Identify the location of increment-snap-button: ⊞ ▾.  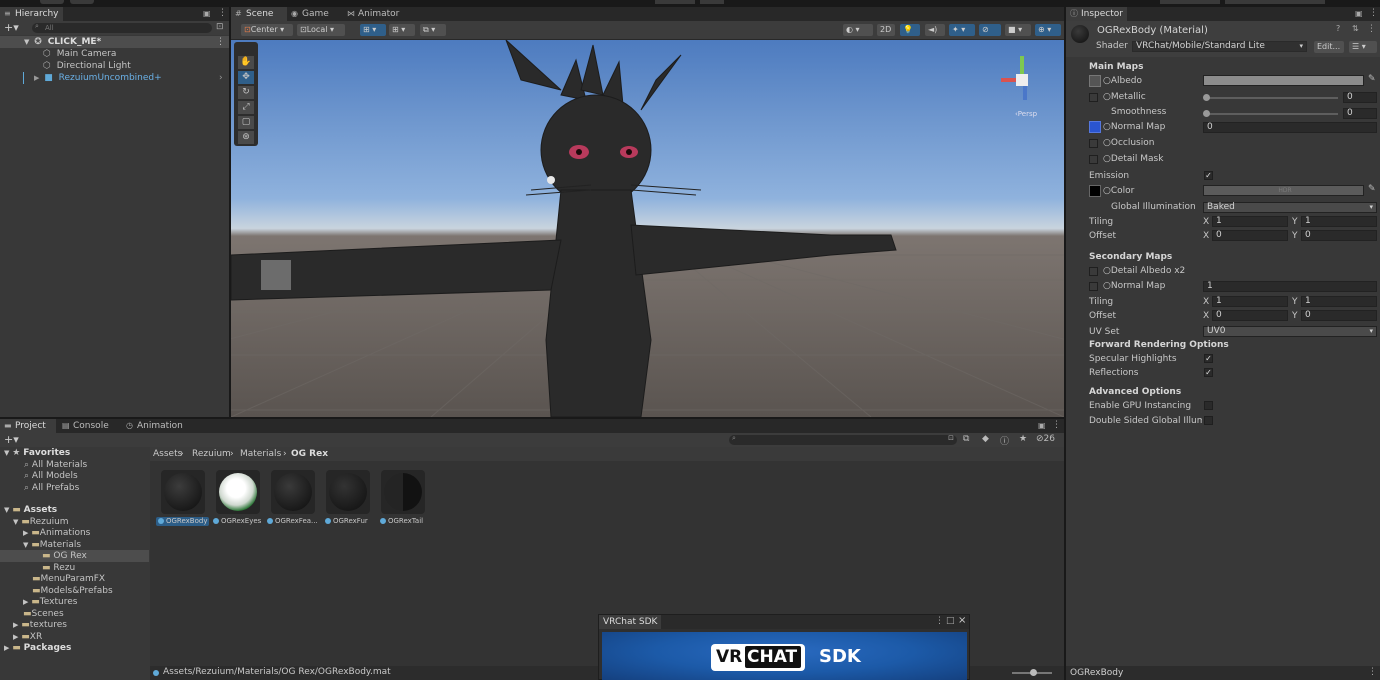
(402, 30).